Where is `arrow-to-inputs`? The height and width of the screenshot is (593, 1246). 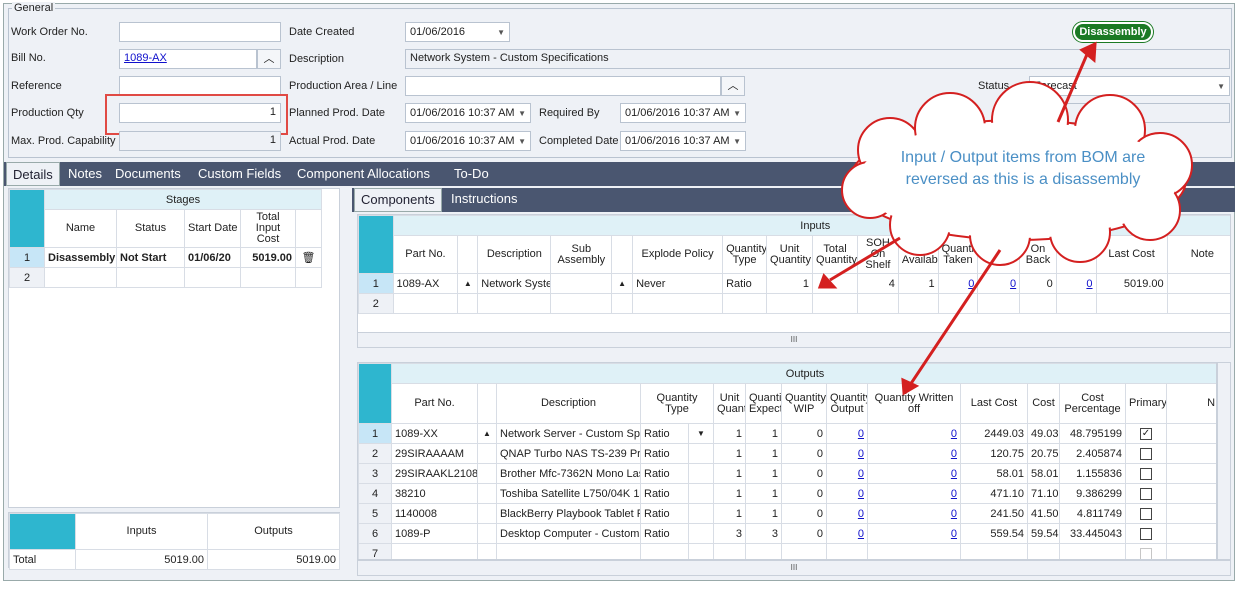 arrow-to-inputs is located at coordinates (865, 259).